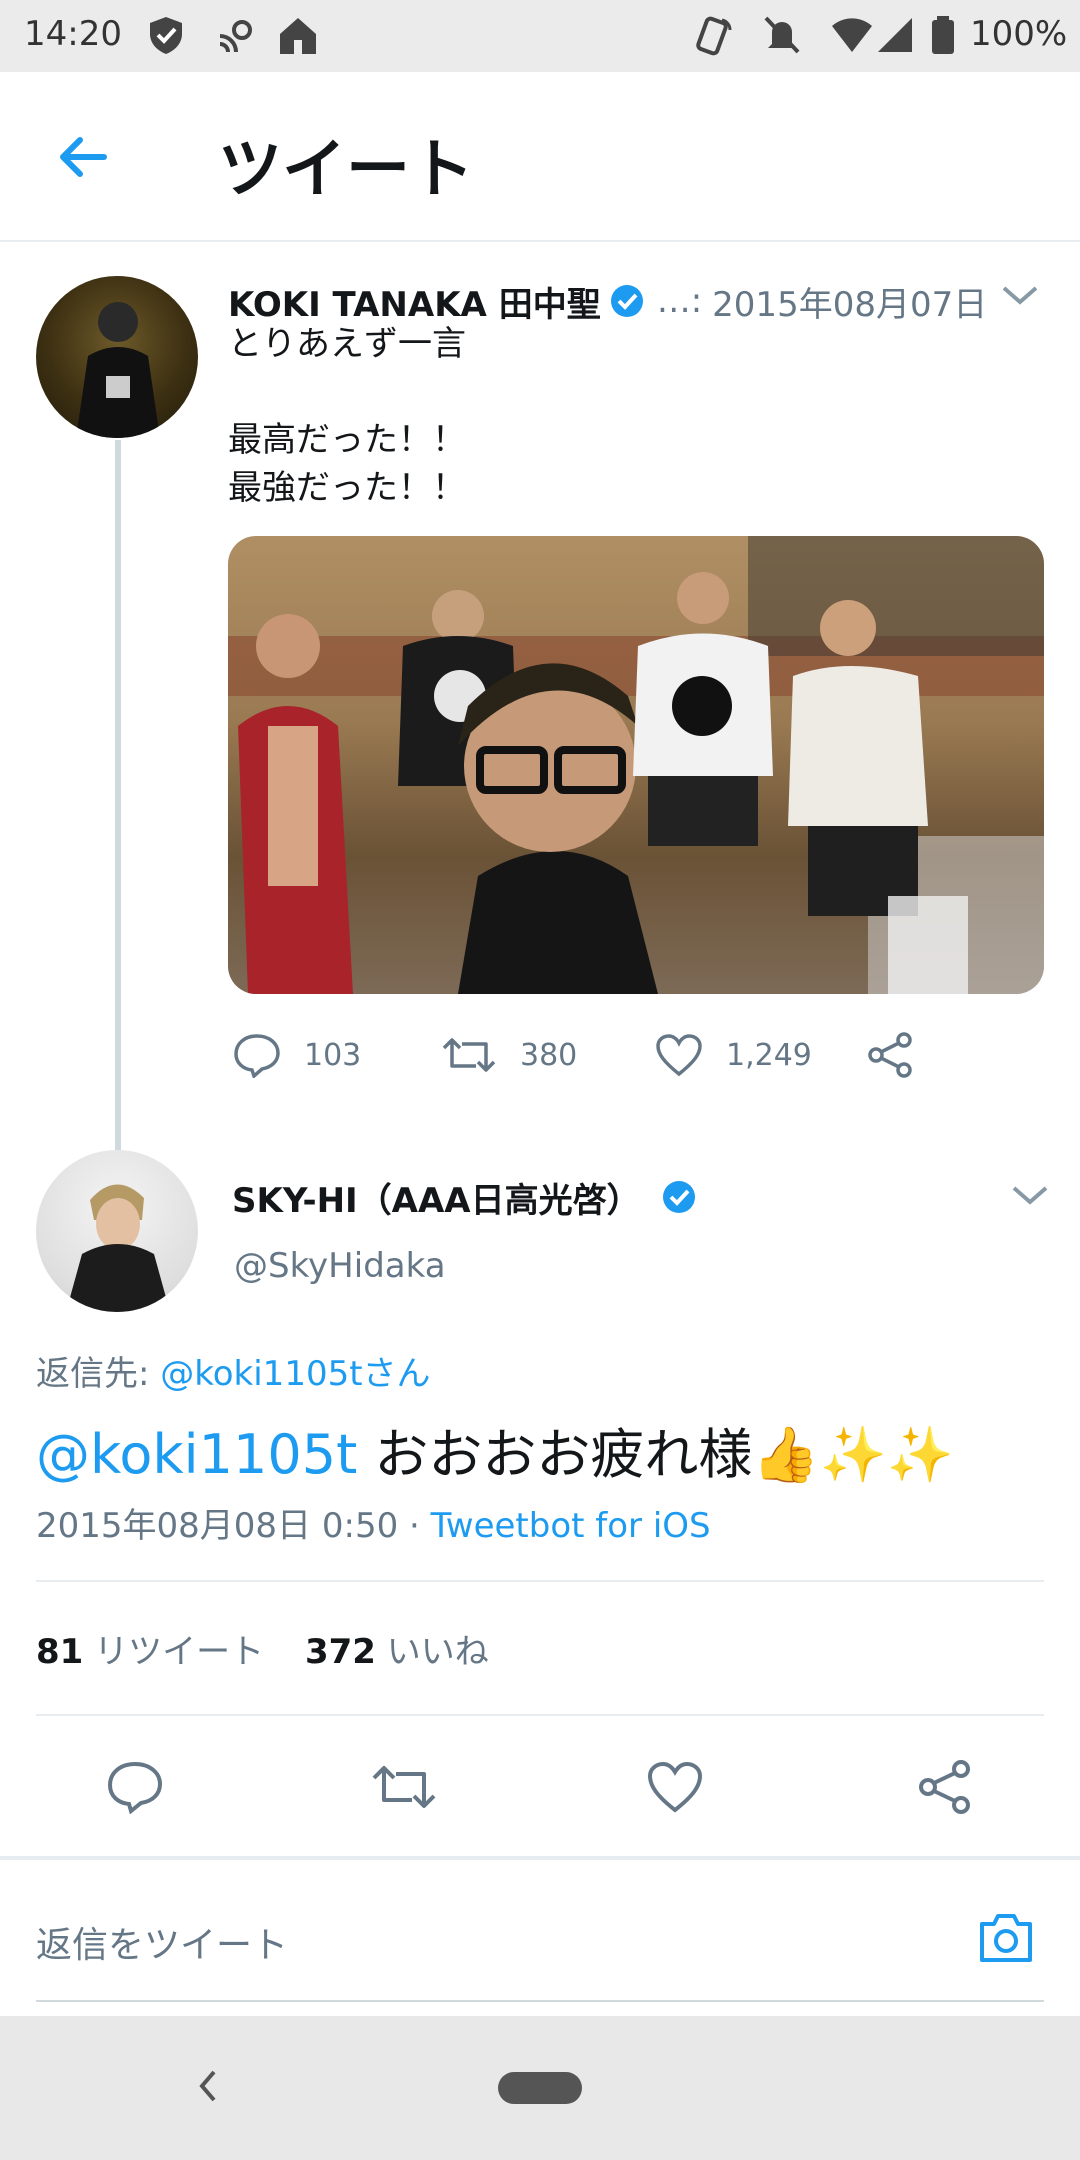 This screenshot has height=2160, width=1080. What do you see at coordinates (437, 1652) in the screenshot?
I see `like-stat-label: いいね` at bounding box center [437, 1652].